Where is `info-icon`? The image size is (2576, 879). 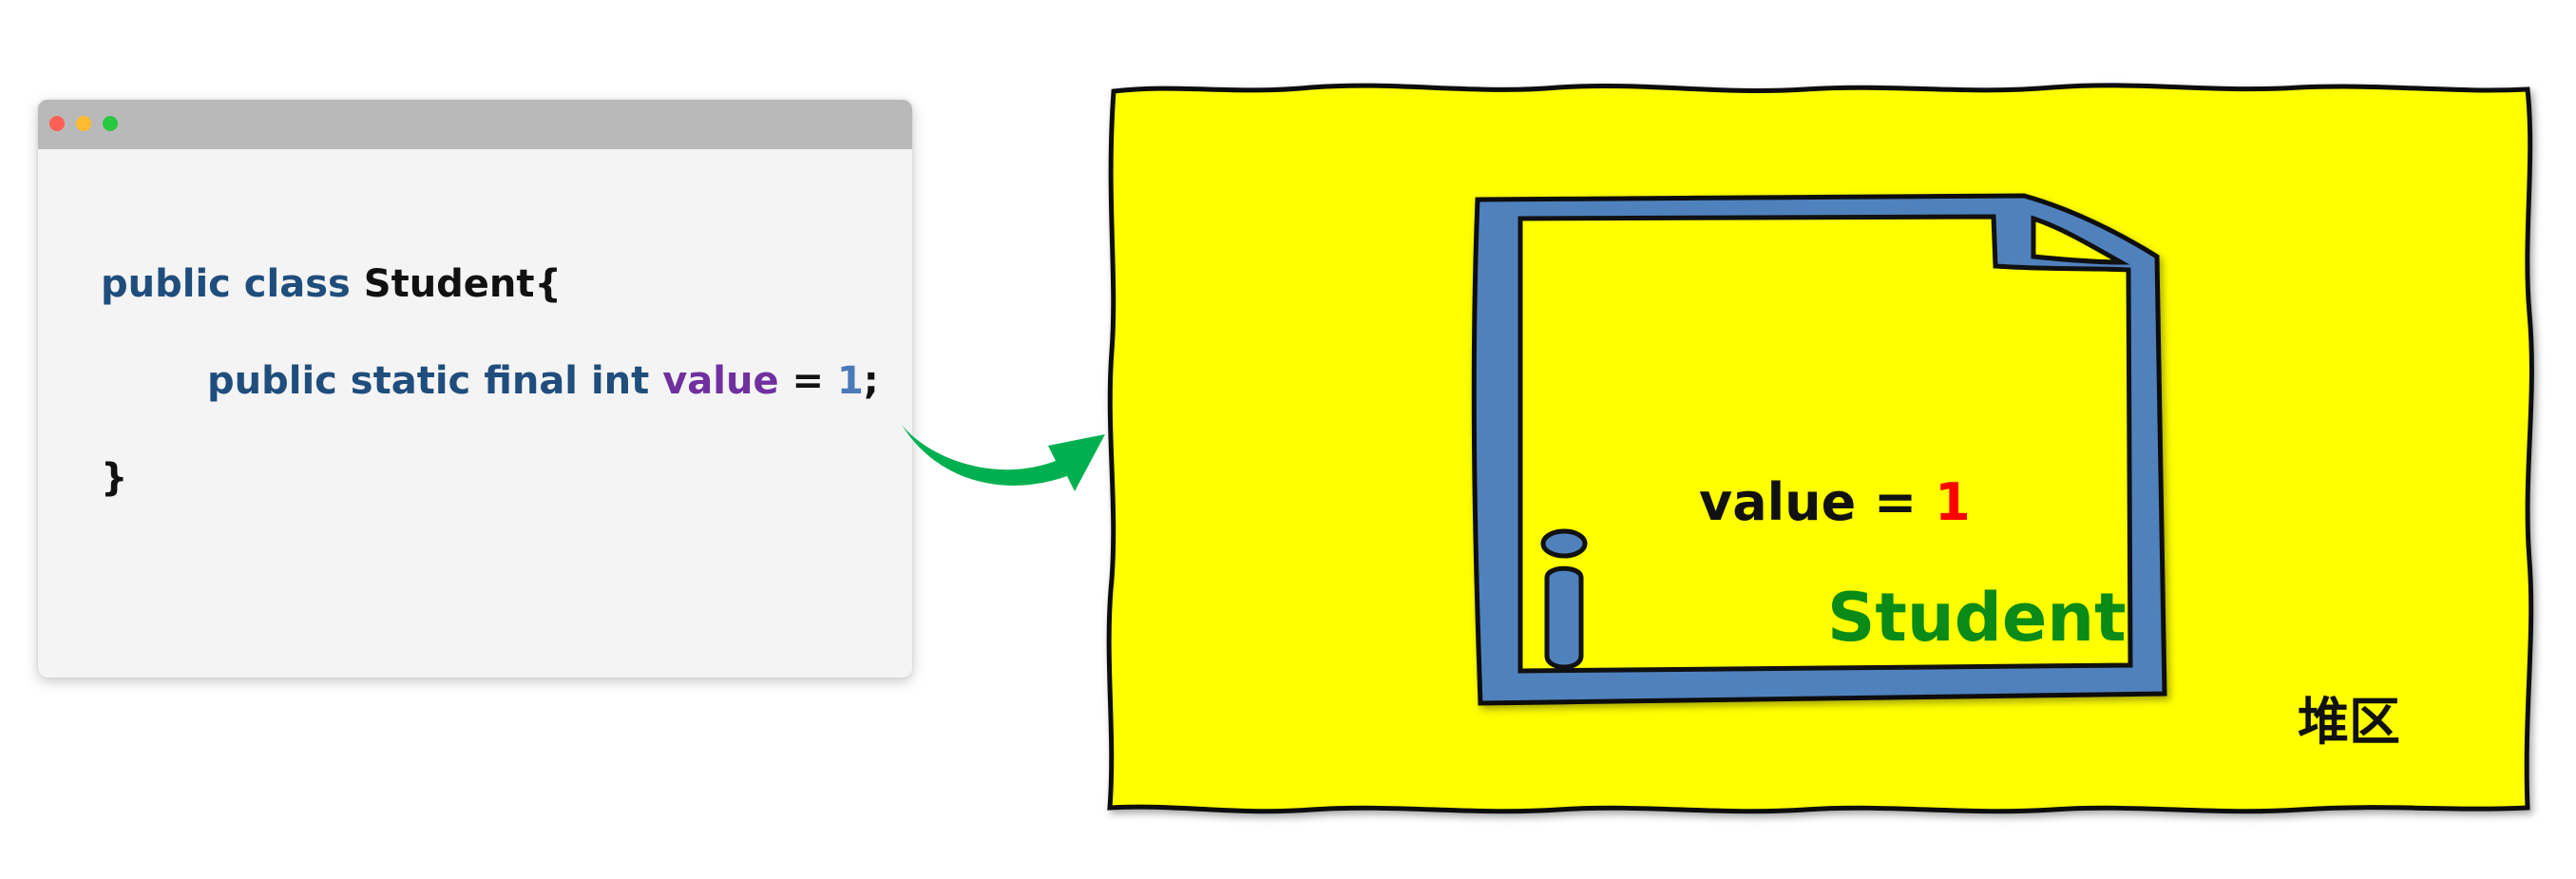 info-icon is located at coordinates (1564, 599).